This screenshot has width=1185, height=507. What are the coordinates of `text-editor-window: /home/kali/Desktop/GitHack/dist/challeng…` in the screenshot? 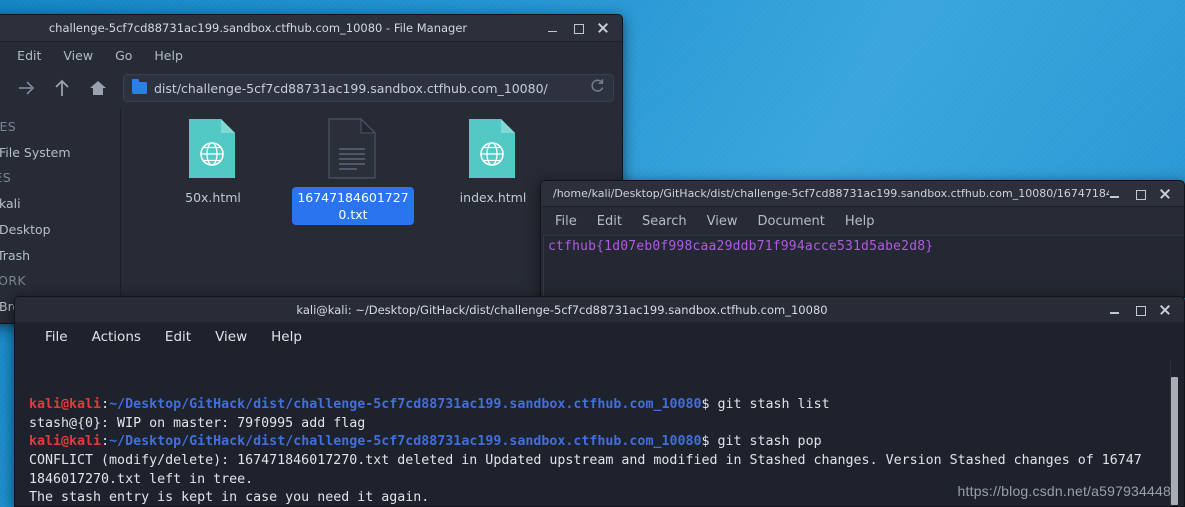 It's located at (862, 239).